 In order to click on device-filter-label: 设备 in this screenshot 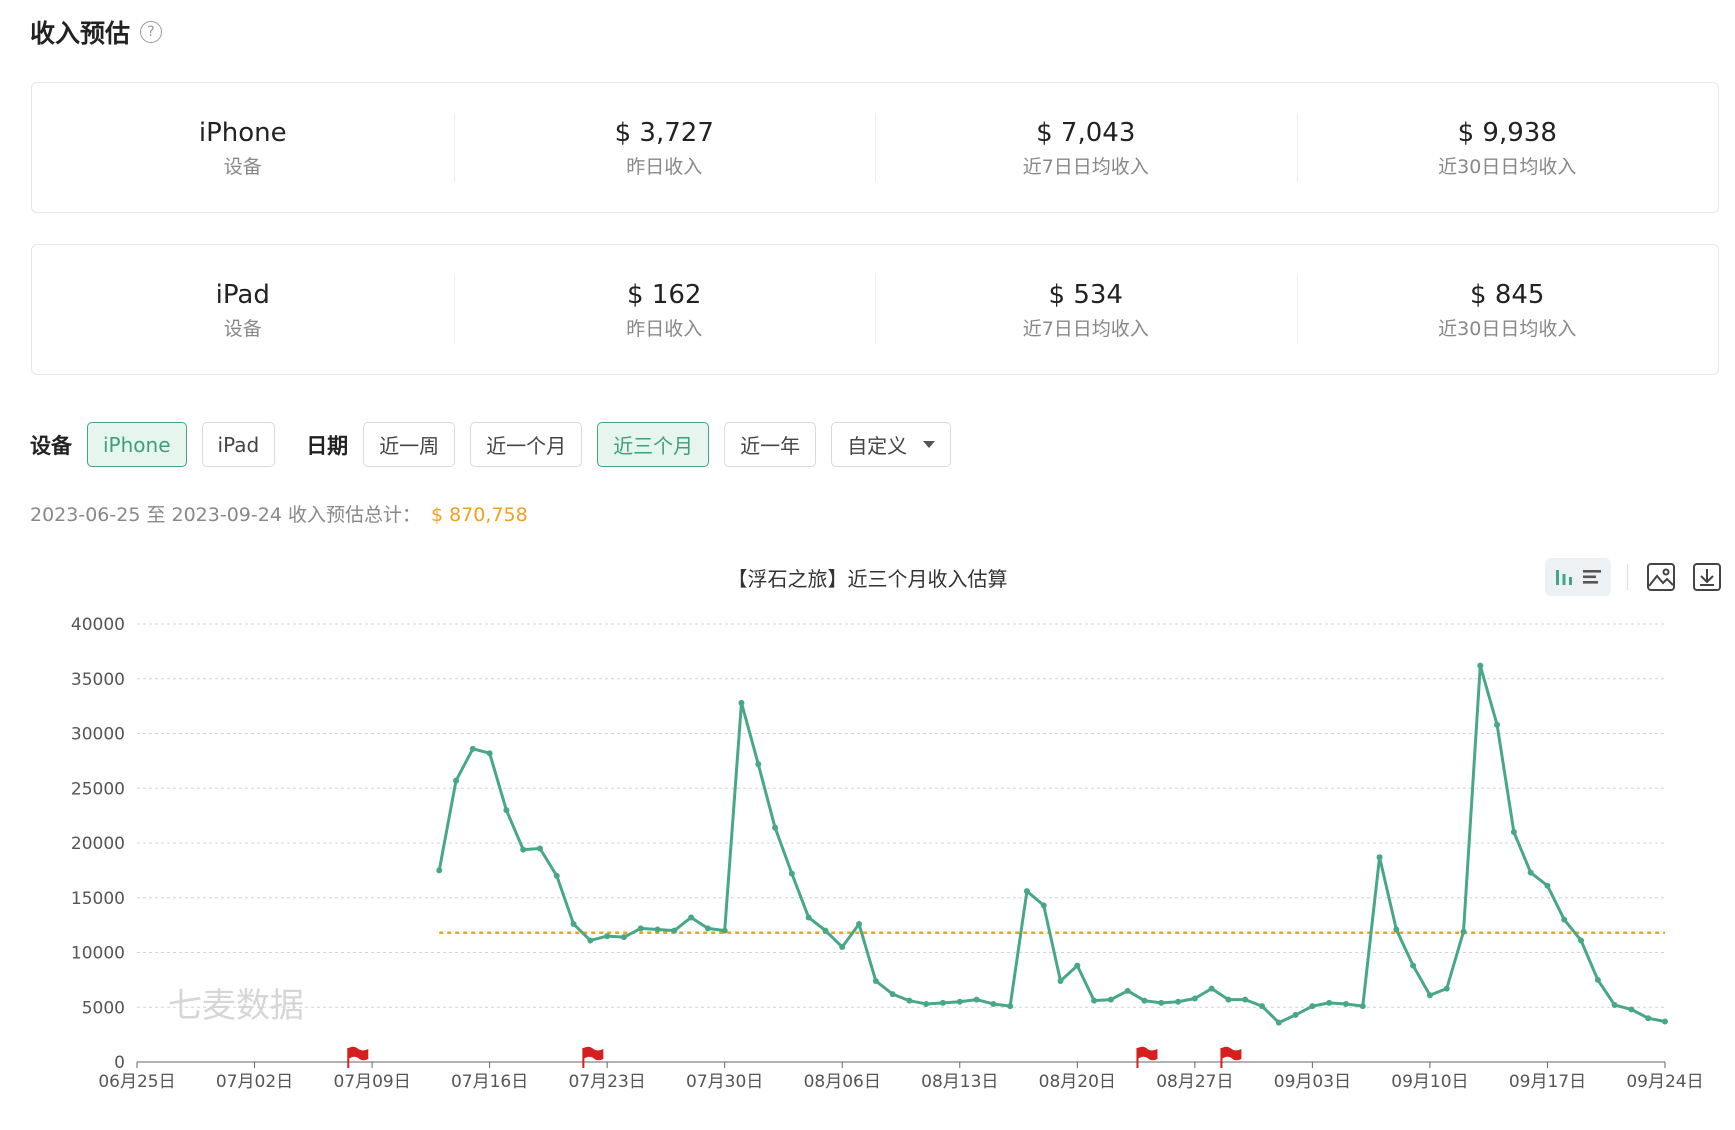, I will do `click(51, 445)`.